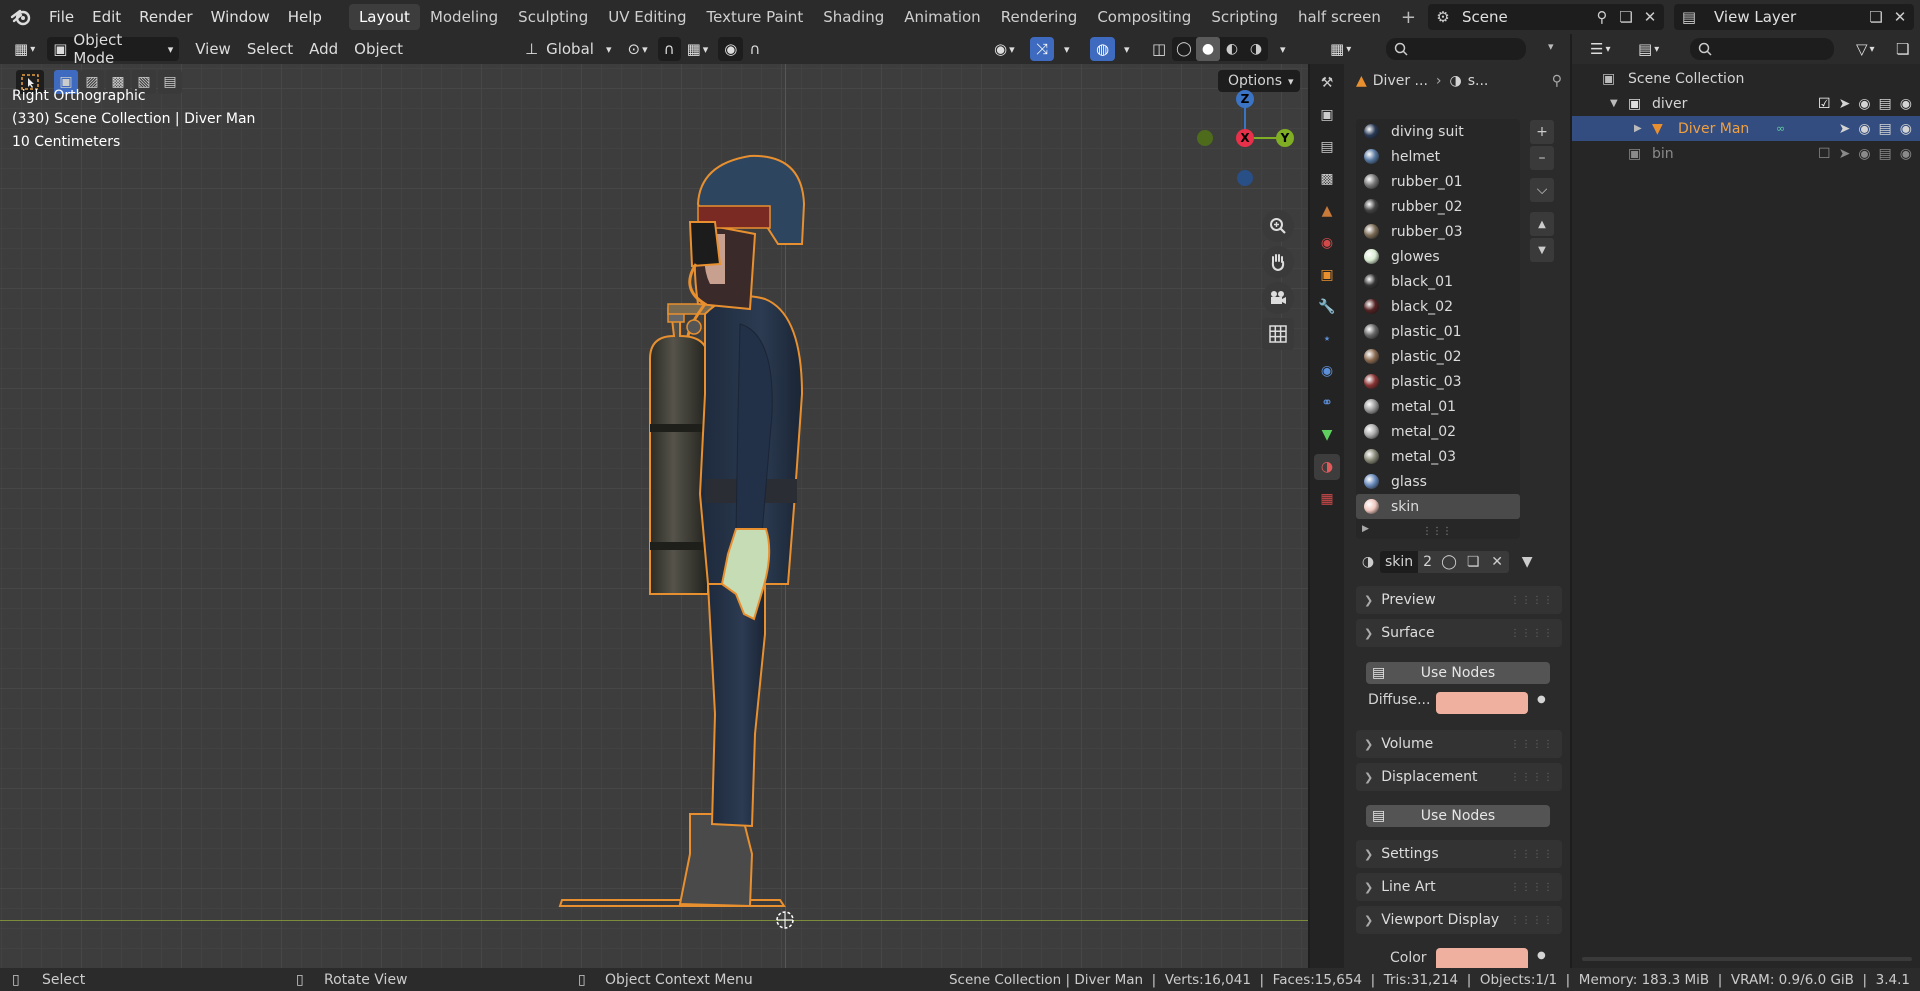 The width and height of the screenshot is (1920, 991). What do you see at coordinates (1327, 275) in the screenshot?
I see `object-tab-icon: ▣` at bounding box center [1327, 275].